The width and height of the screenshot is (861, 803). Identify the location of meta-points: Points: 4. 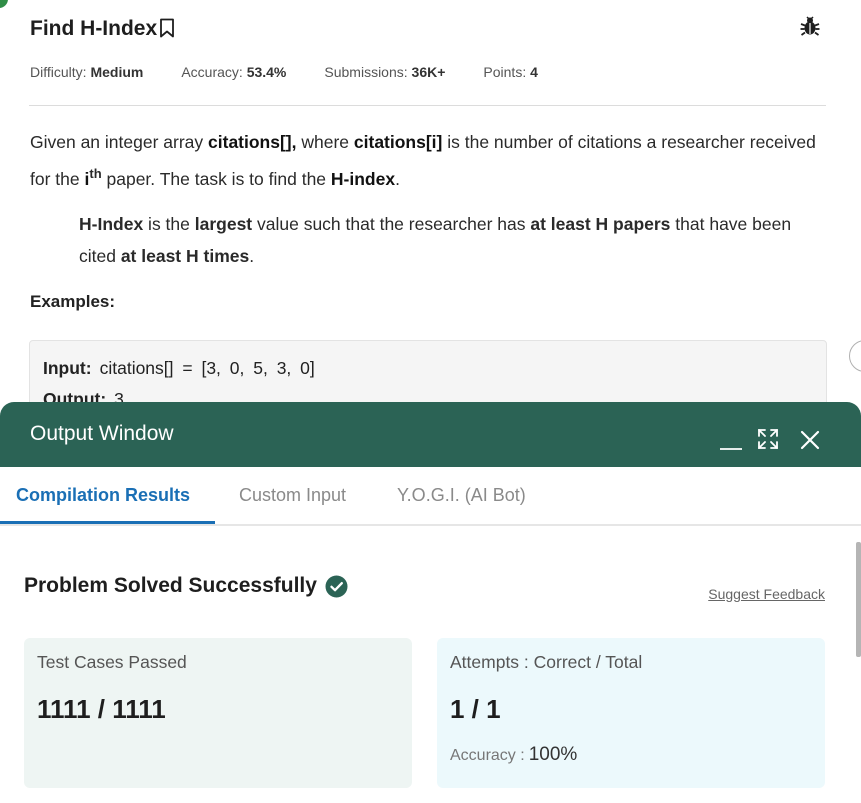
(510, 72).